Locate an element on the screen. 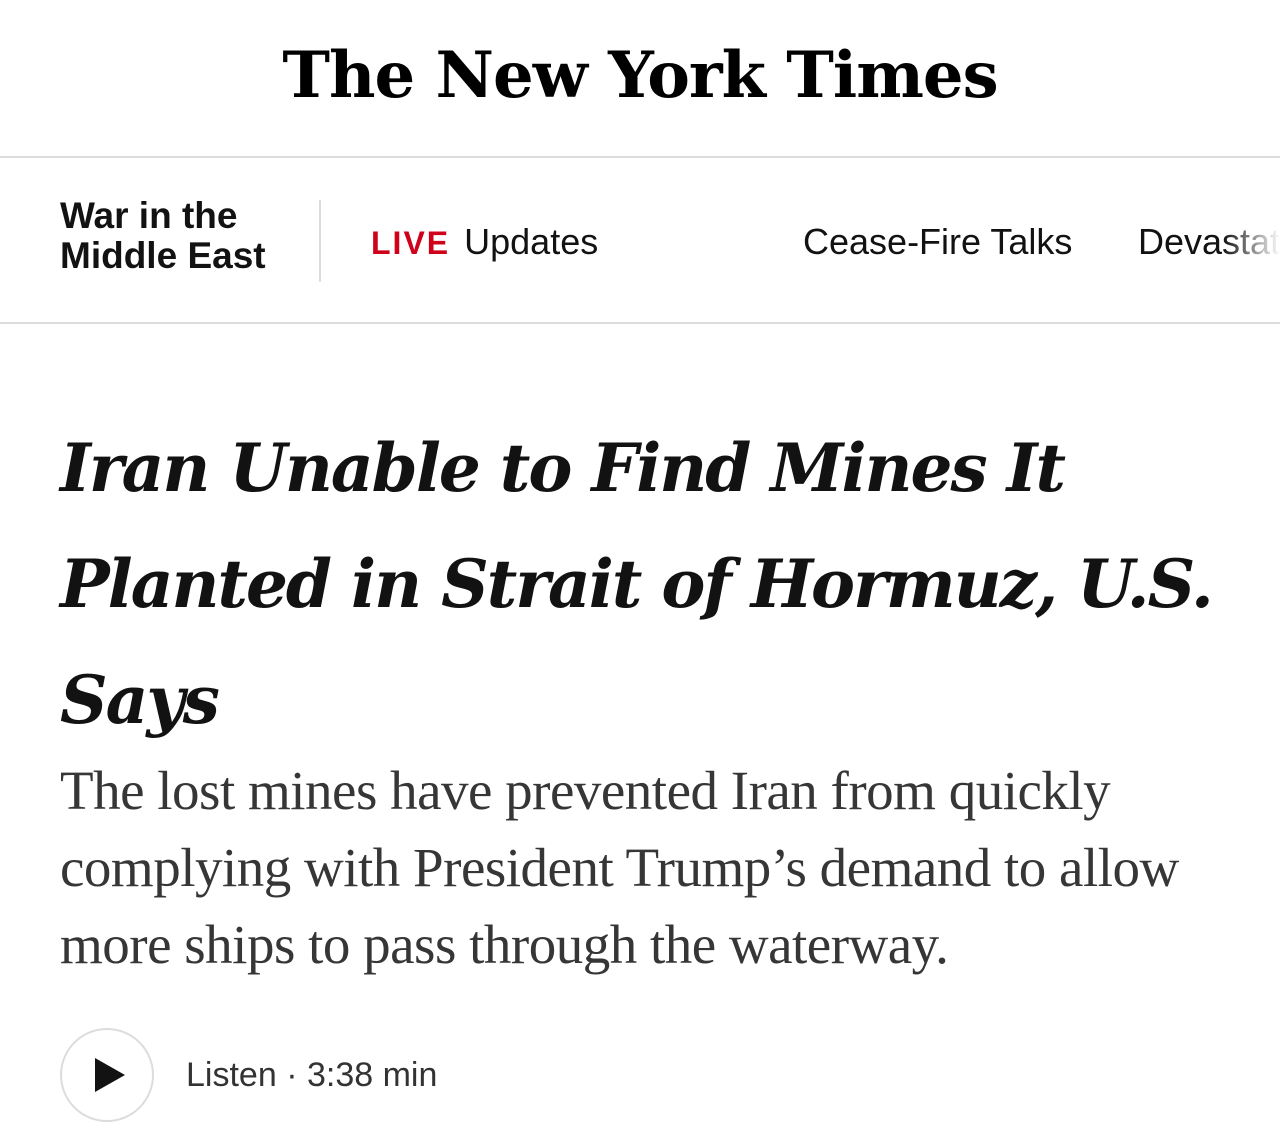 Image resolution: width=1280 pixels, height=1131 pixels. section-title-line2: Middle East is located at coordinates (163, 255).